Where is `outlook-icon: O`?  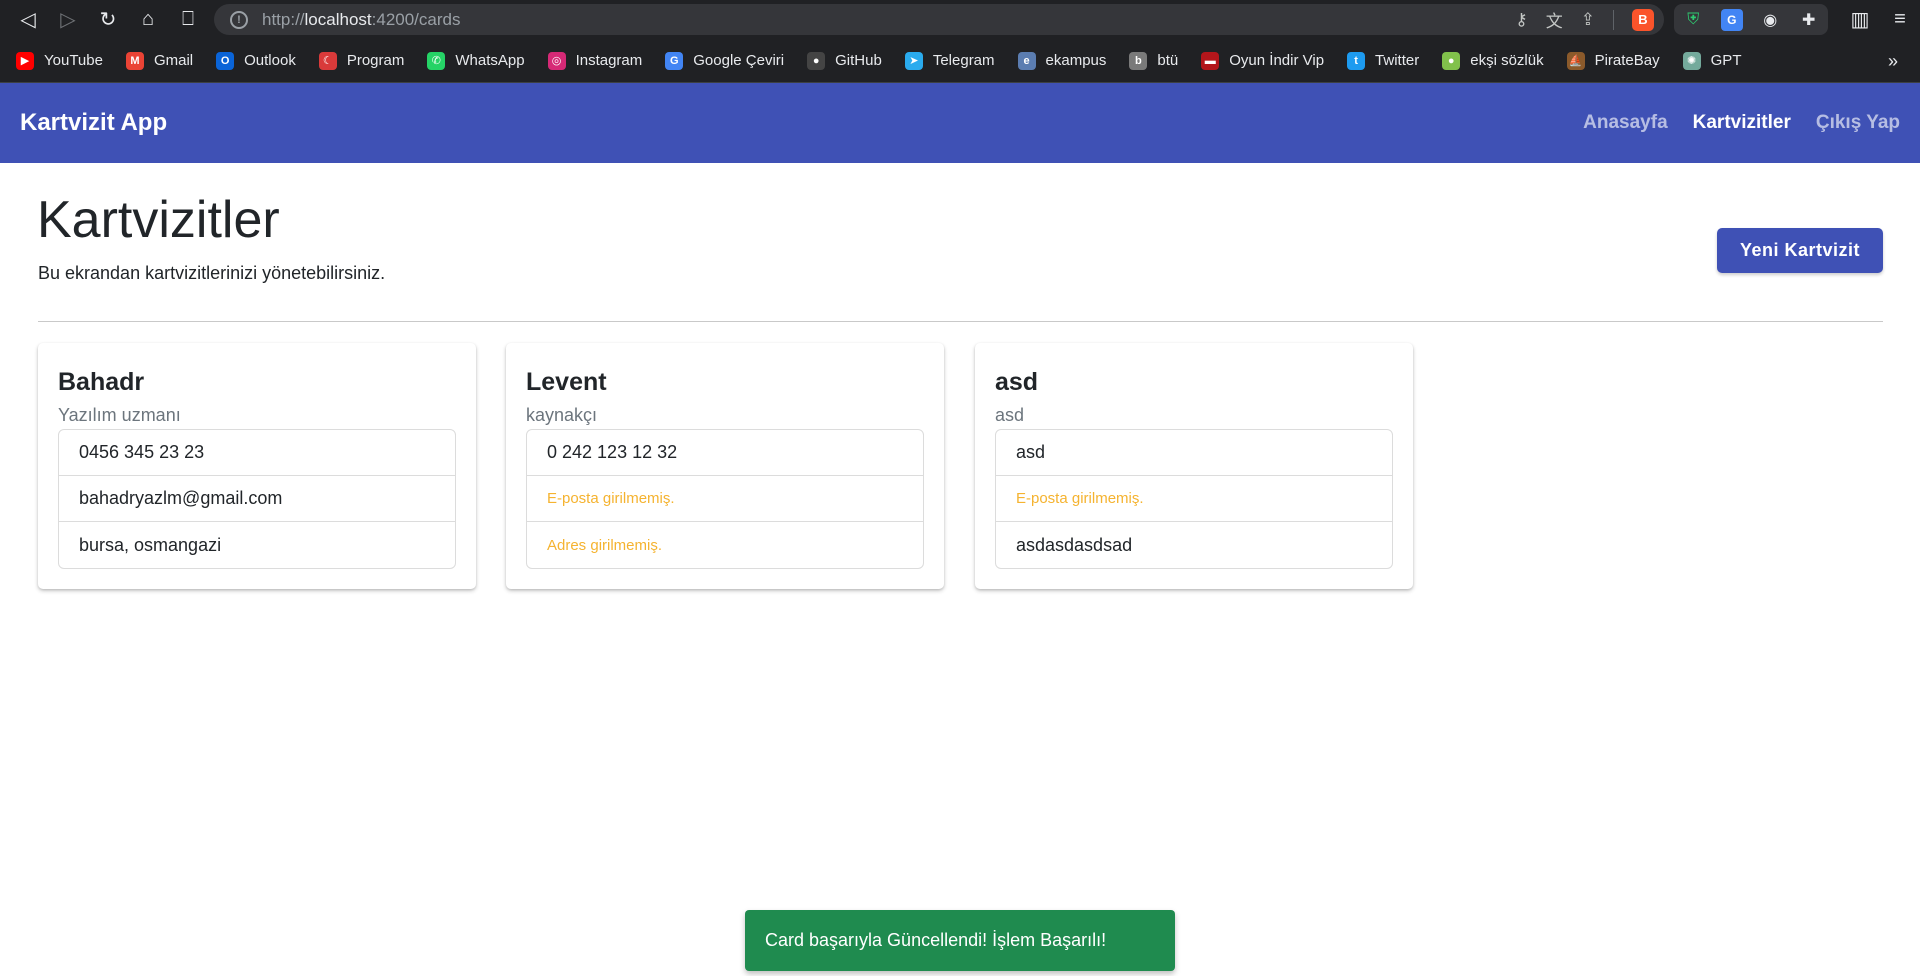
outlook-icon: O is located at coordinates (225, 60).